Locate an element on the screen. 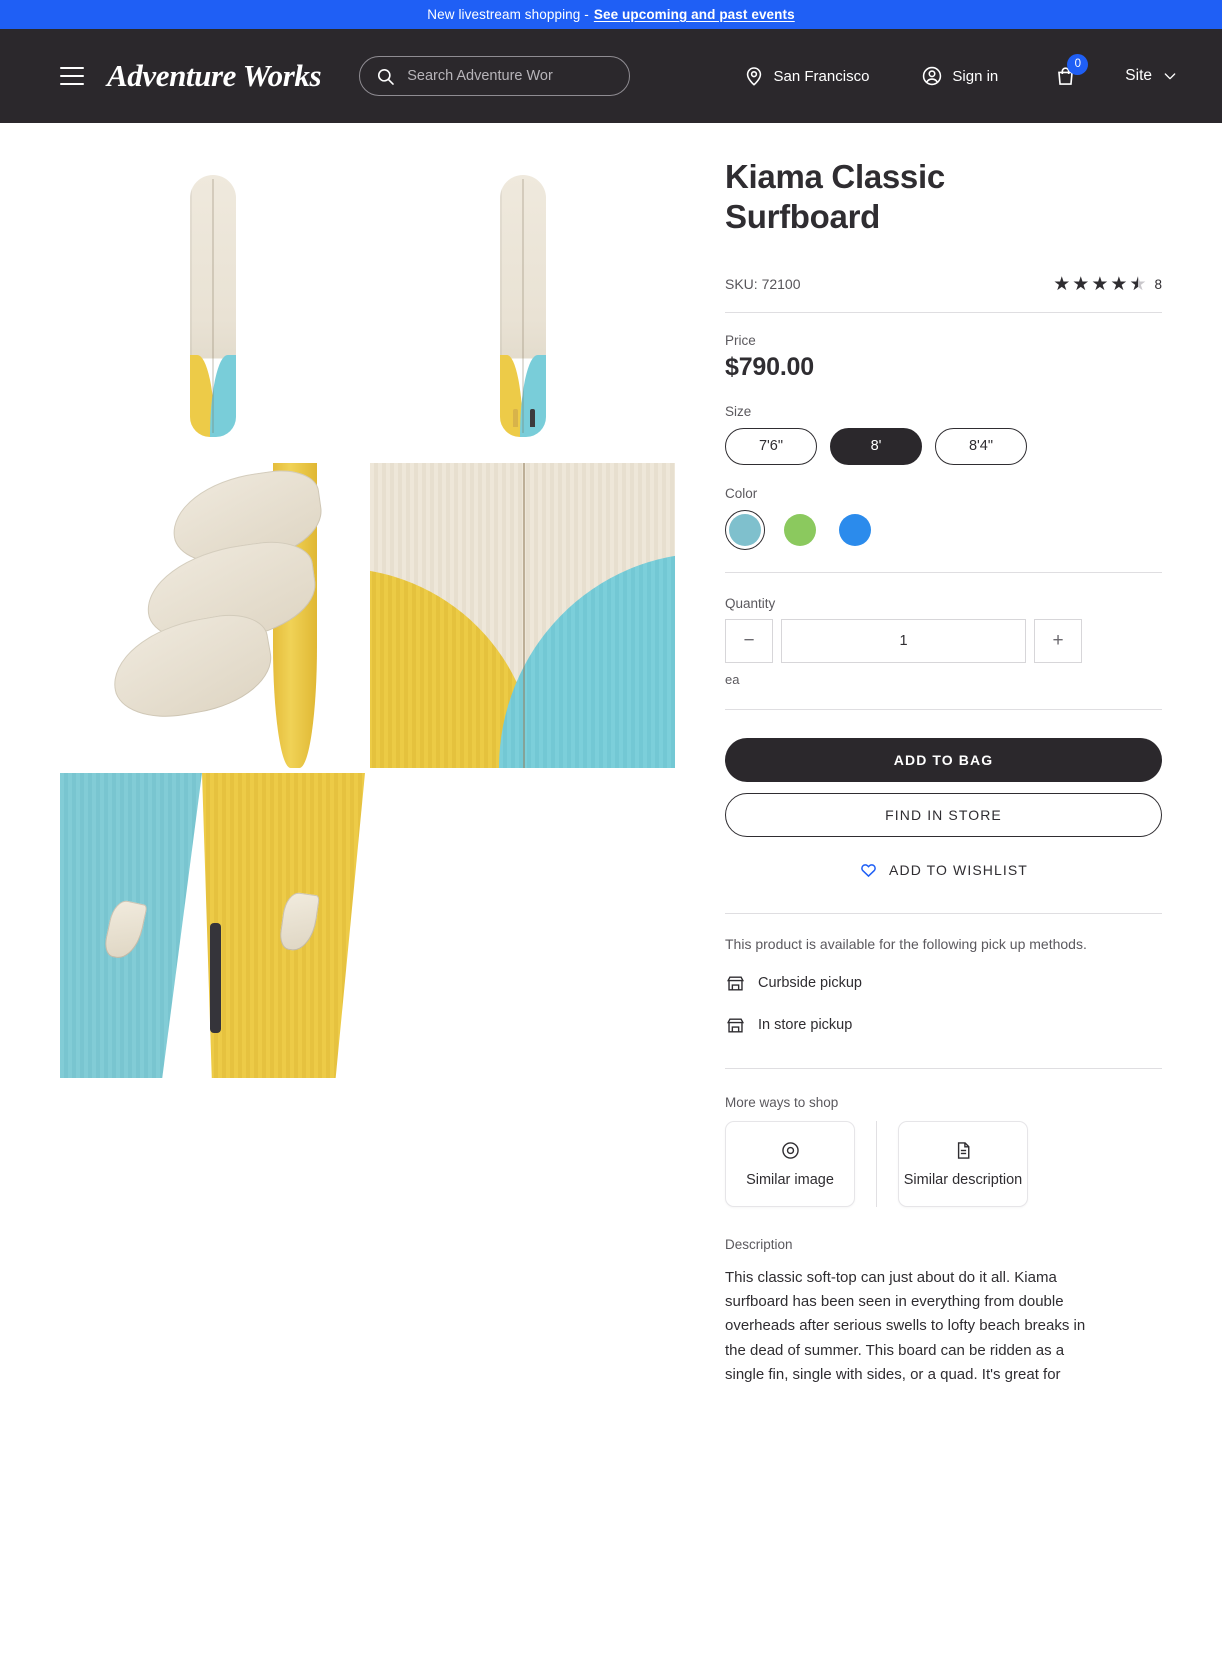  shopping-bag-button: 0 is located at coordinates (1071, 70).